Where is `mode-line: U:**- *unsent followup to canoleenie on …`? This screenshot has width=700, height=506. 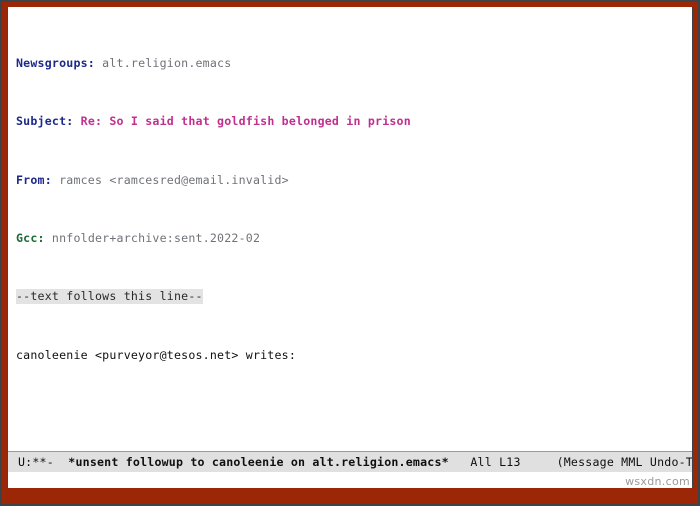
mode-line: U:**- *unsent followup to canoleenie on … is located at coordinates (350, 461).